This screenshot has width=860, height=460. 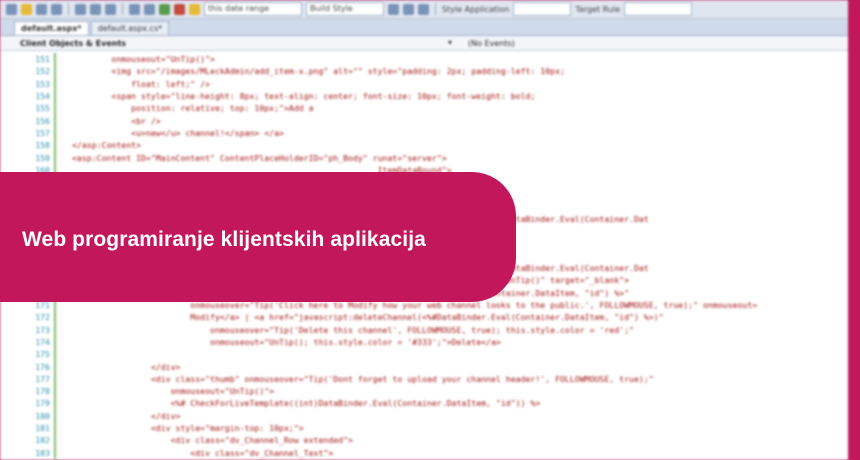 I want to click on code-line: 151 onmouseout="UnTip()">, so click(x=424, y=59).